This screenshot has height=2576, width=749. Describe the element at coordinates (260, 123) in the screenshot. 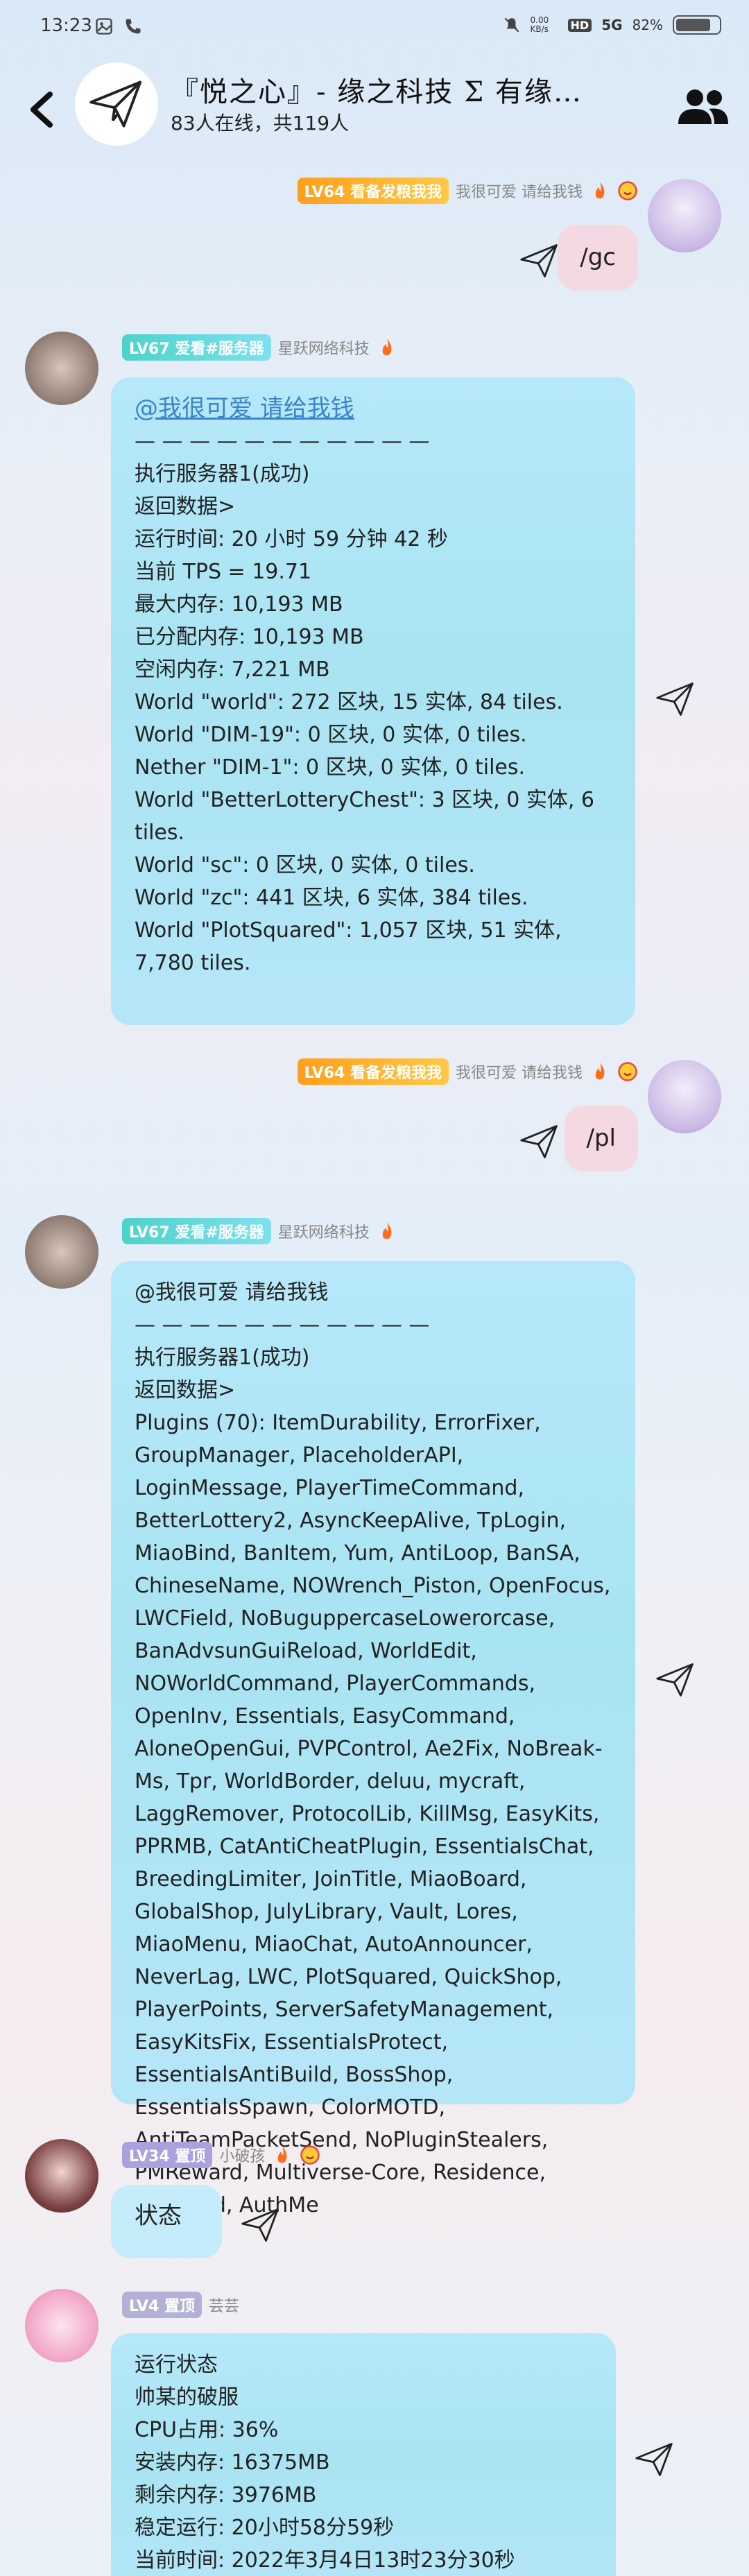

I see `group-member-count: 83人在线，共119人` at that location.